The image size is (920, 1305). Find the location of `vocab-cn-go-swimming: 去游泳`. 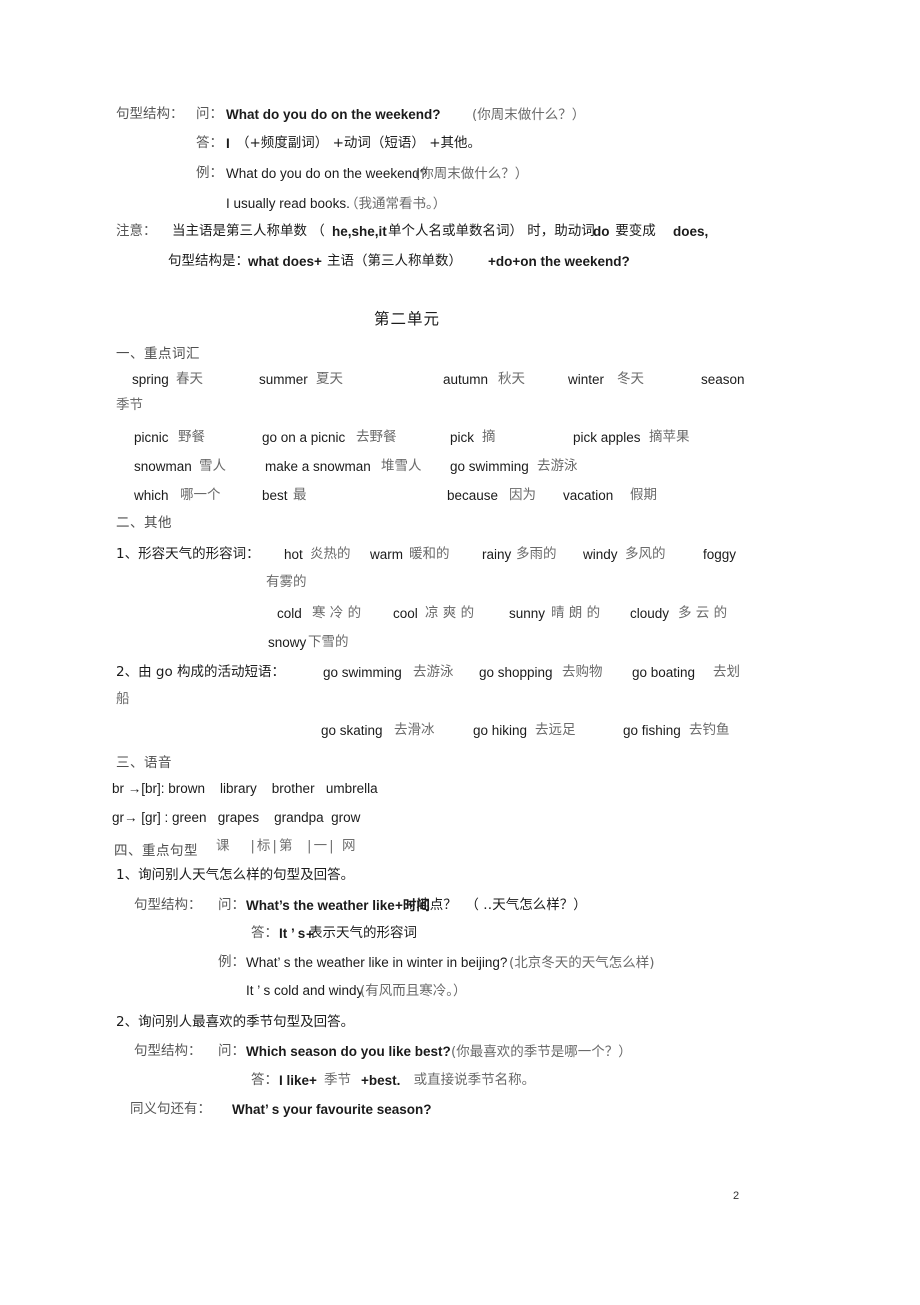

vocab-cn-go-swimming: 去游泳 is located at coordinates (557, 466).